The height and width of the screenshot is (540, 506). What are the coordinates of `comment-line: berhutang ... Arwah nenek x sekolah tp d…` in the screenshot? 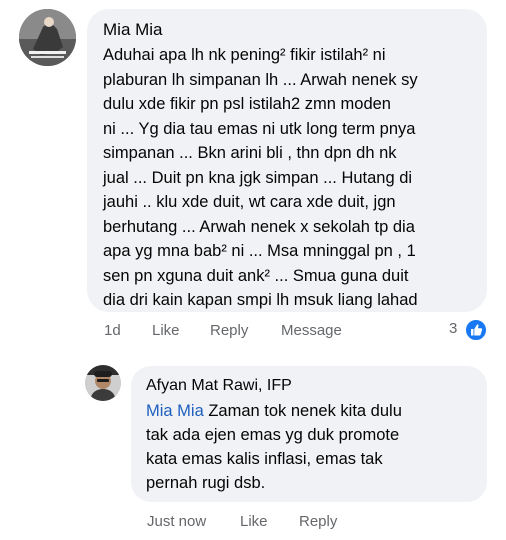 It's located at (259, 226).